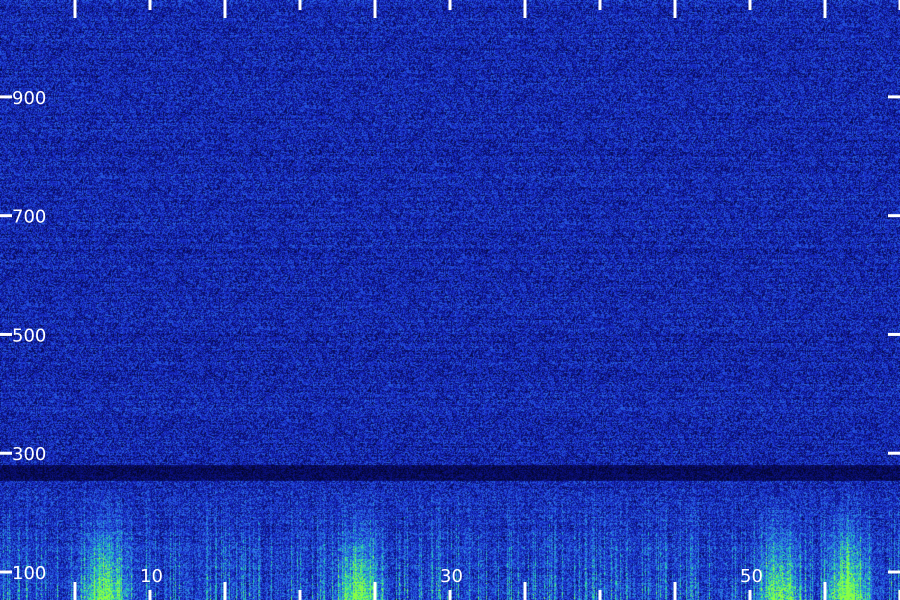 This screenshot has width=900, height=600. I want to click on y-tick-label: 500, so click(29, 335).